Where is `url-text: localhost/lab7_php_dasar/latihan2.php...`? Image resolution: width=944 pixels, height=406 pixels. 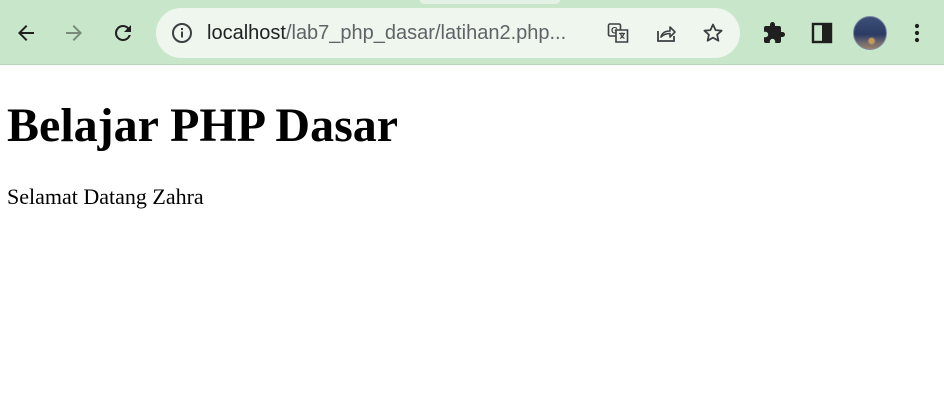
url-text: localhost/lab7_php_dasar/latihan2.php... is located at coordinates (386, 33).